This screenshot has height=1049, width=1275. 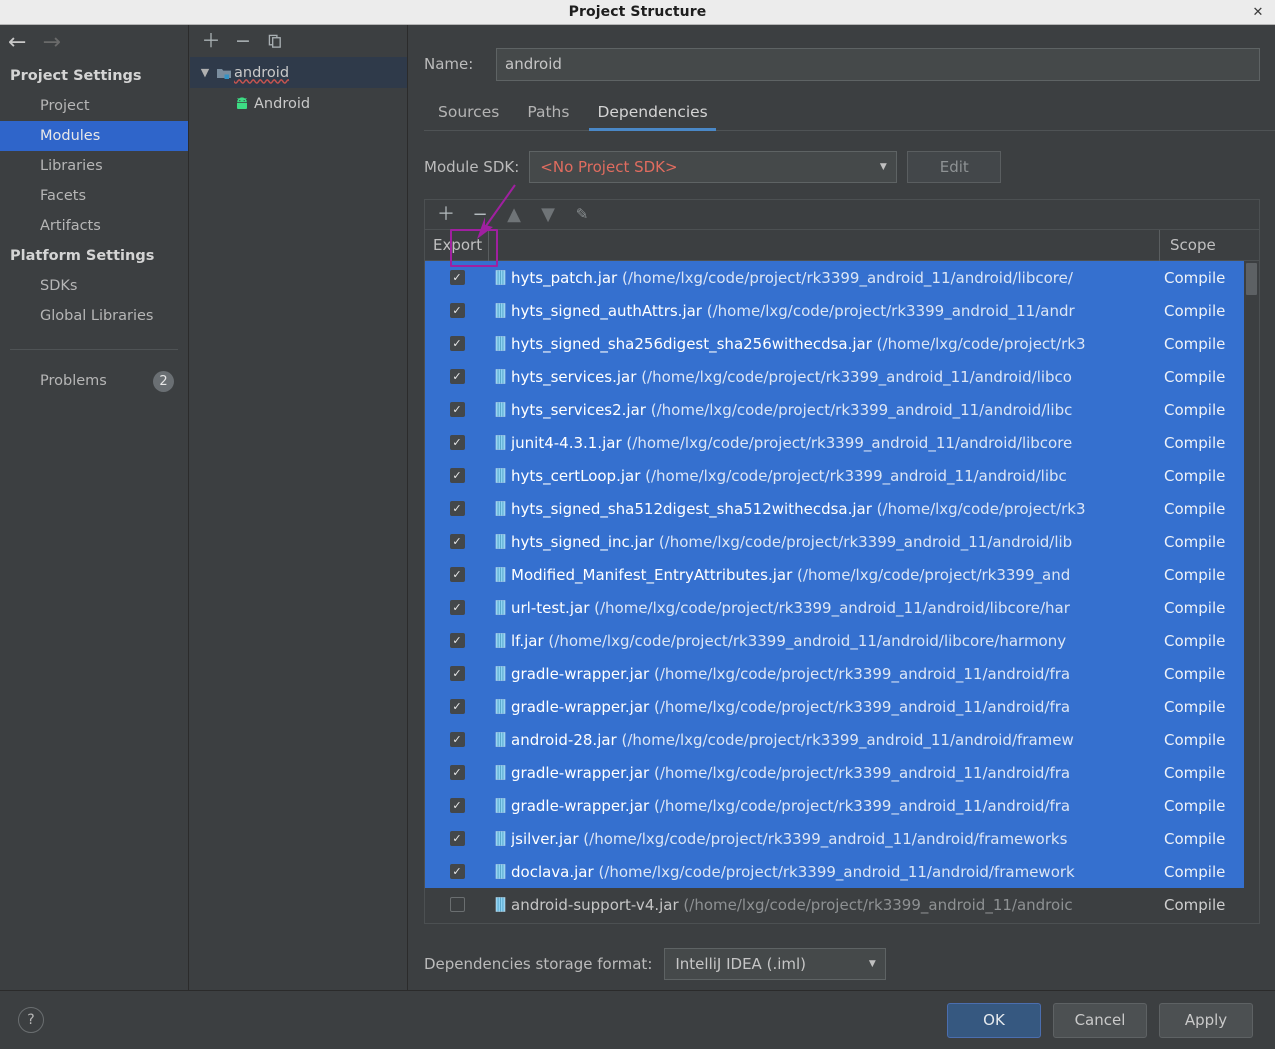 I want to click on storage-format-select: IntelliJ IDEA (.iml) ▼, so click(x=775, y=963).